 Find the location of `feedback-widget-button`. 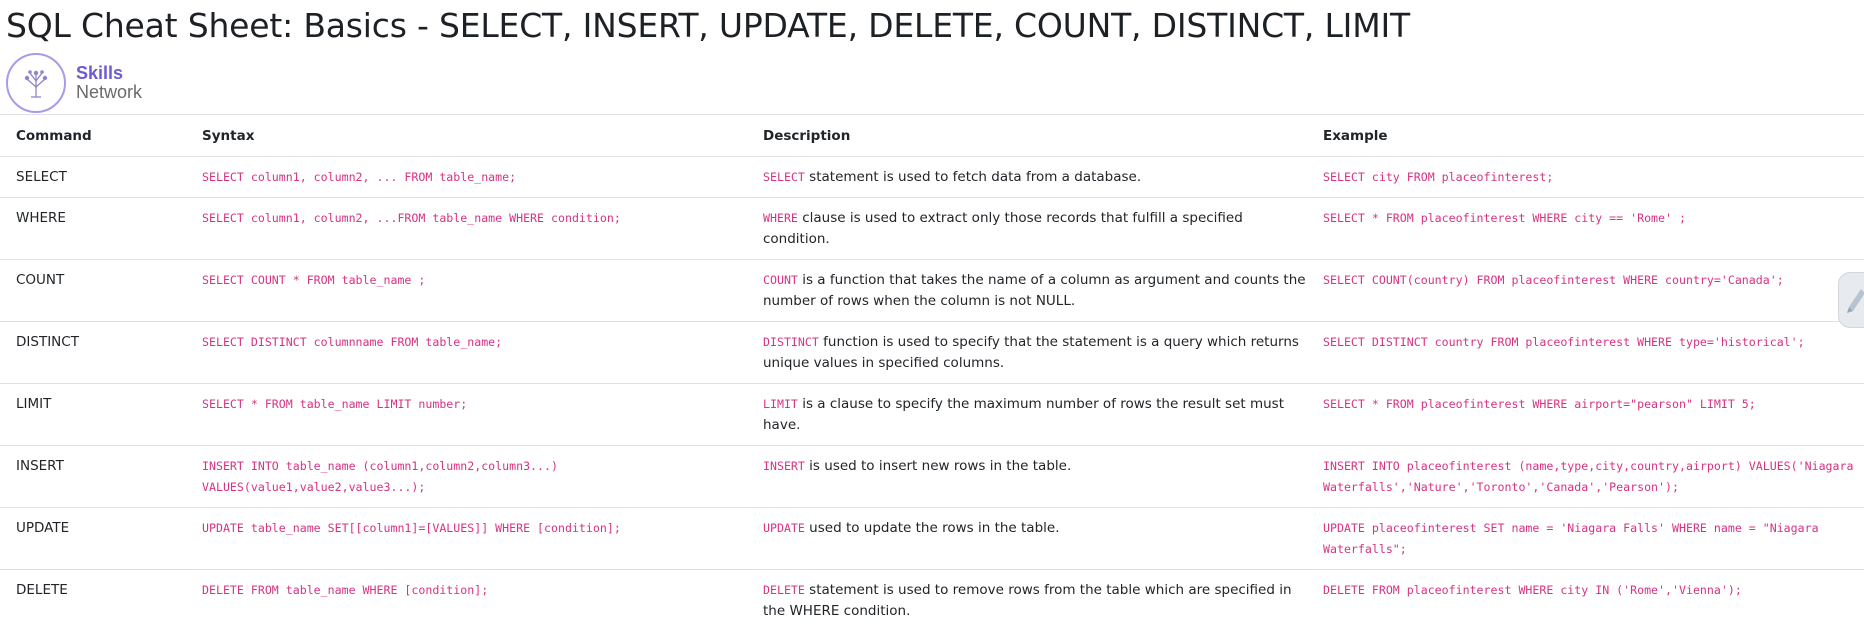

feedback-widget-button is located at coordinates (1851, 300).